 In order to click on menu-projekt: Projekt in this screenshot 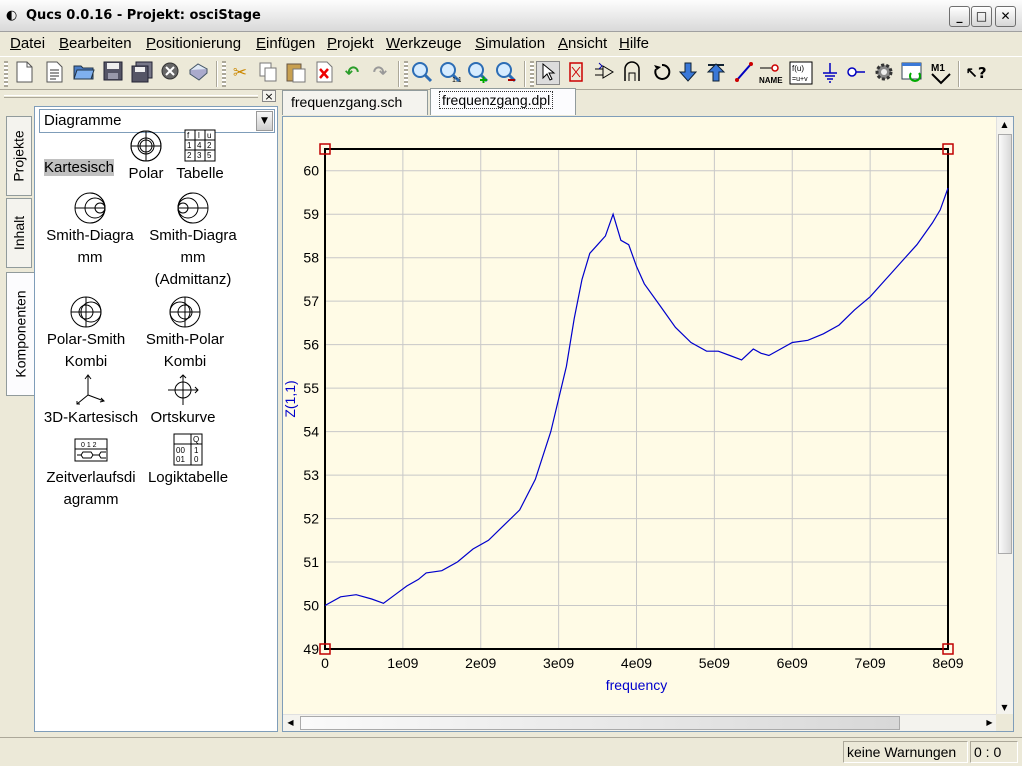, I will do `click(350, 43)`.